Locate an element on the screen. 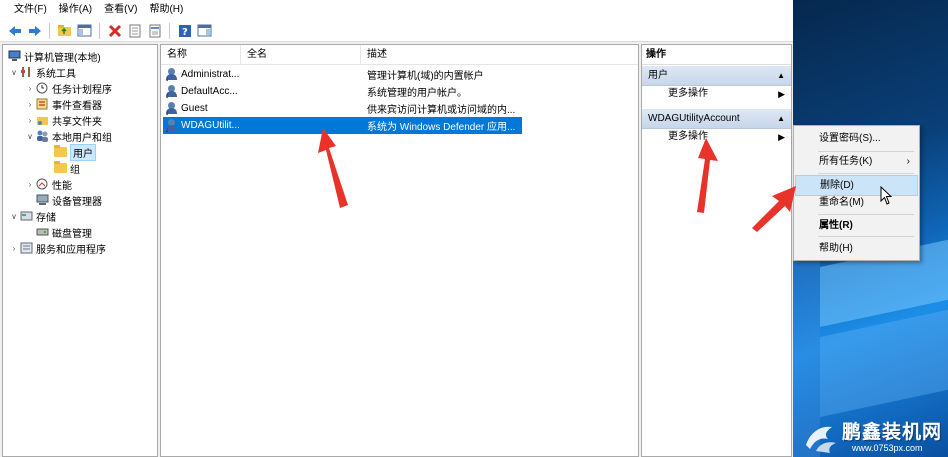 This screenshot has height=457, width=948. menu-help: 帮助(H) is located at coordinates (166, 10).